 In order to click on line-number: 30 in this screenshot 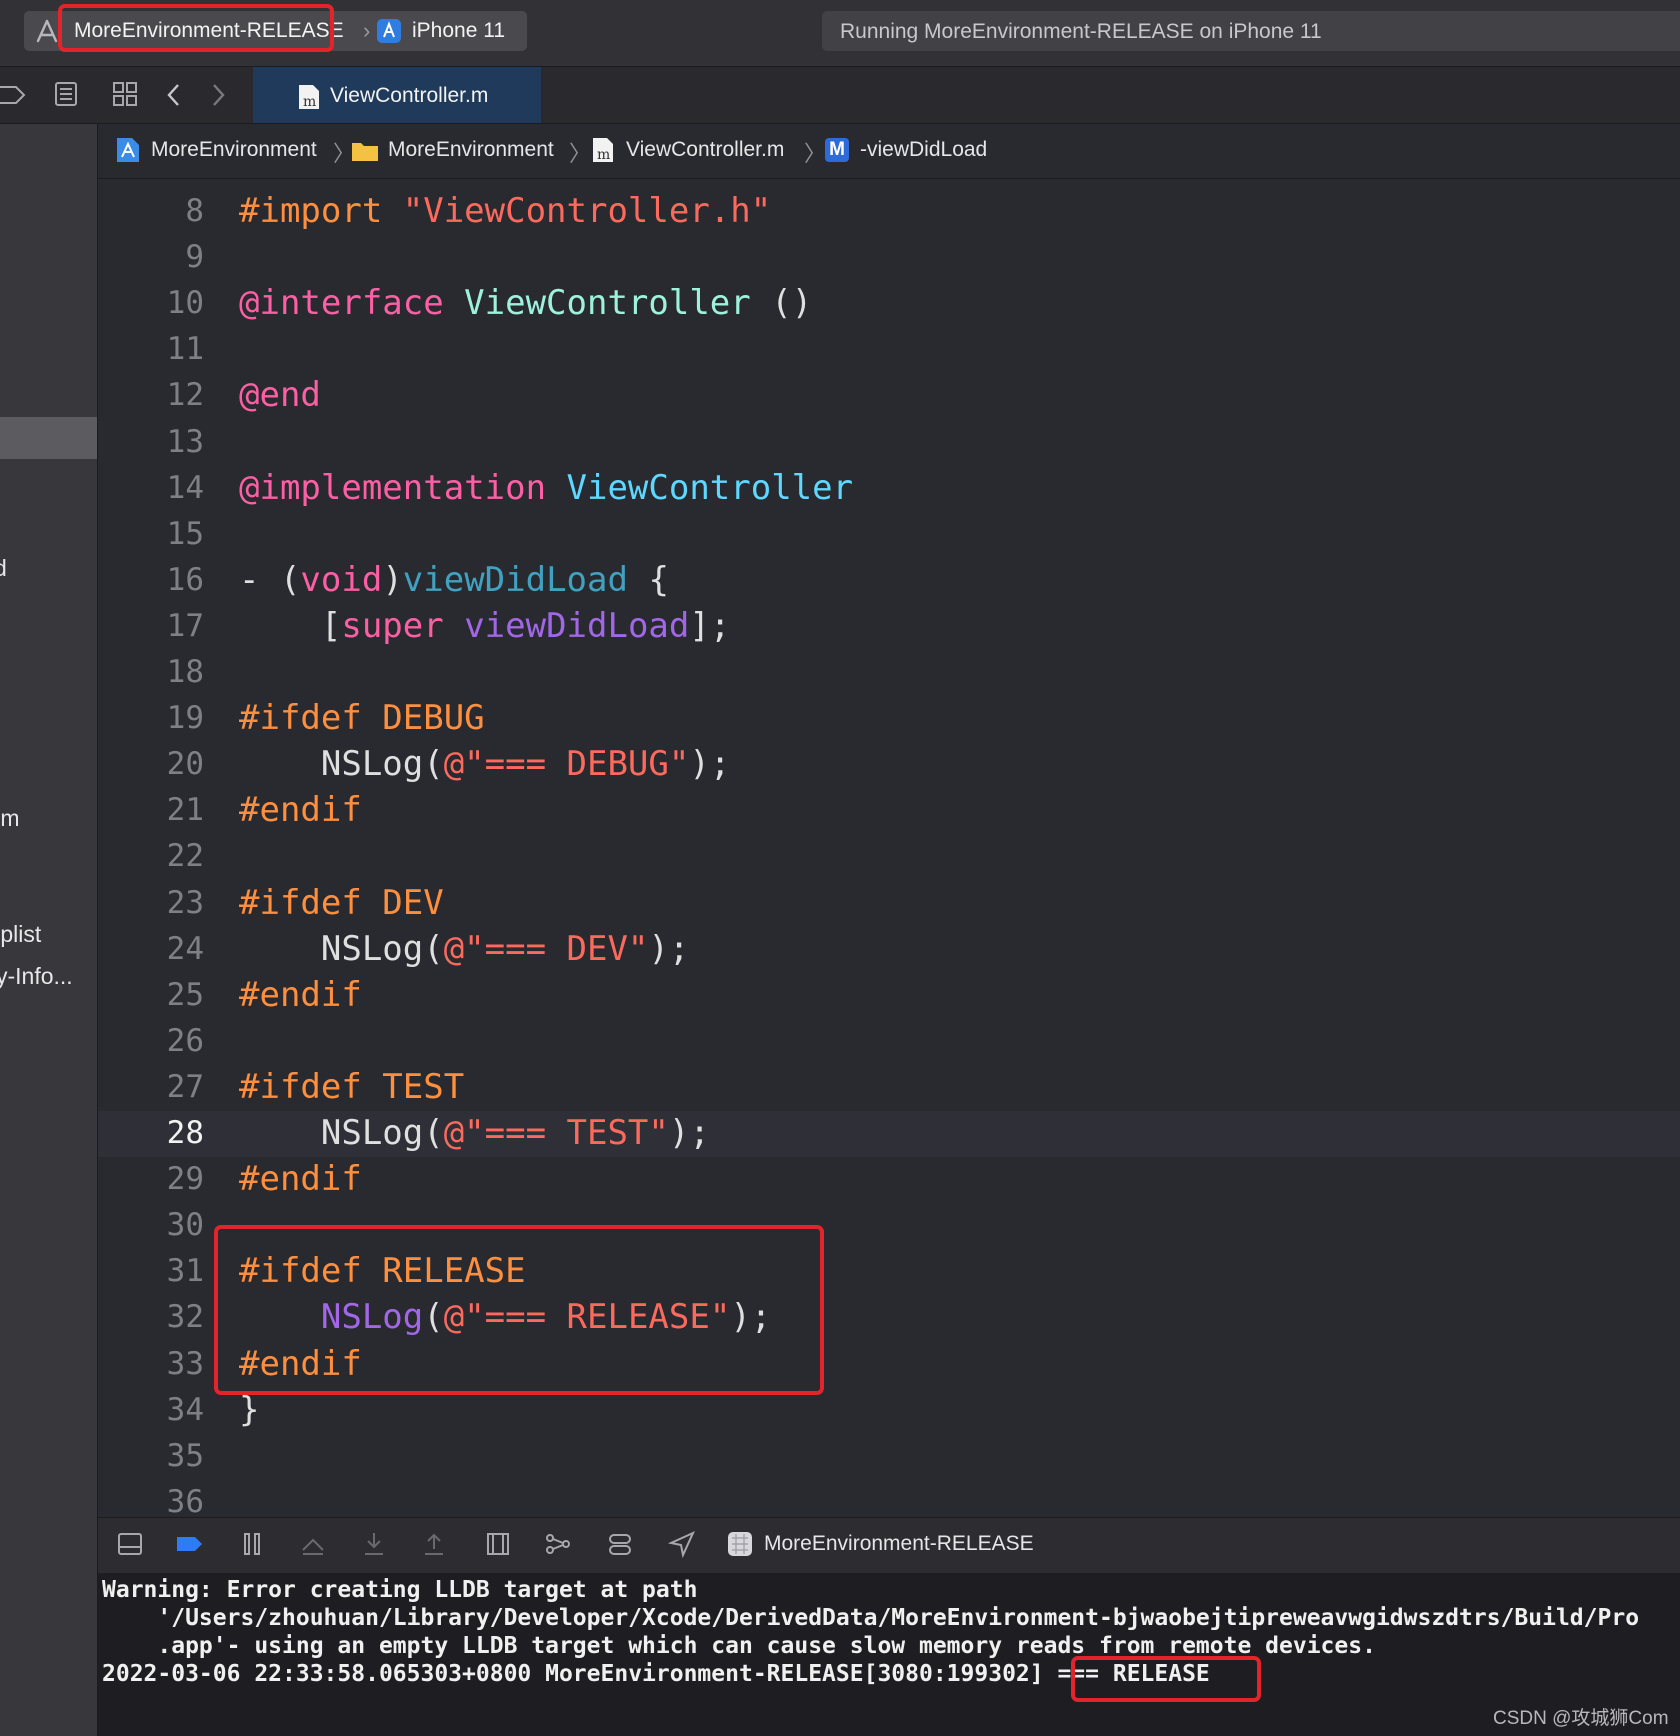, I will do `click(185, 1225)`.